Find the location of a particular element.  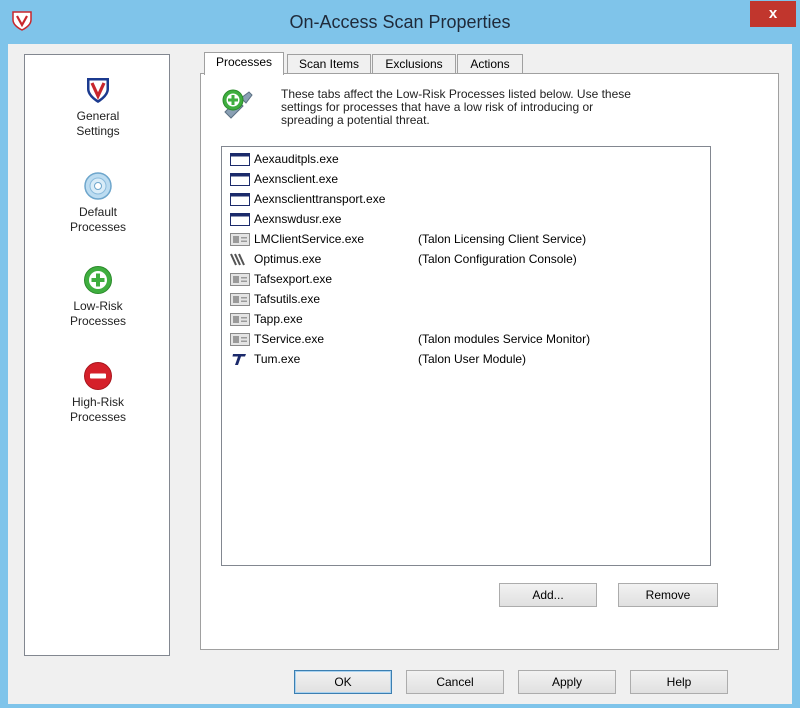

sidebar-item-label: Settings is located at coordinates (98, 131).